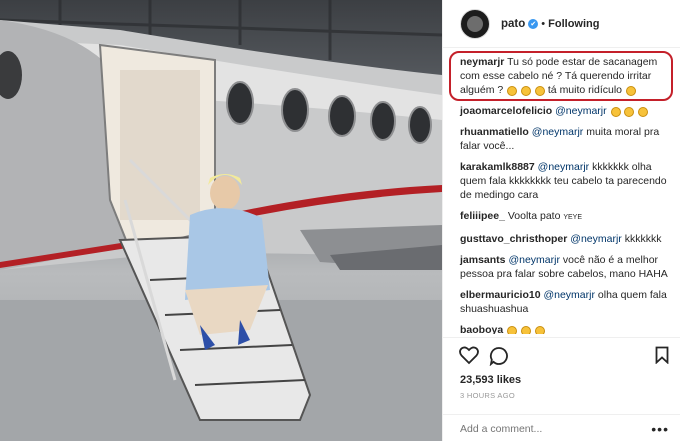 The image size is (680, 441). Describe the element at coordinates (643, 239) in the screenshot. I see `comment-text: kkkkkkk` at that location.